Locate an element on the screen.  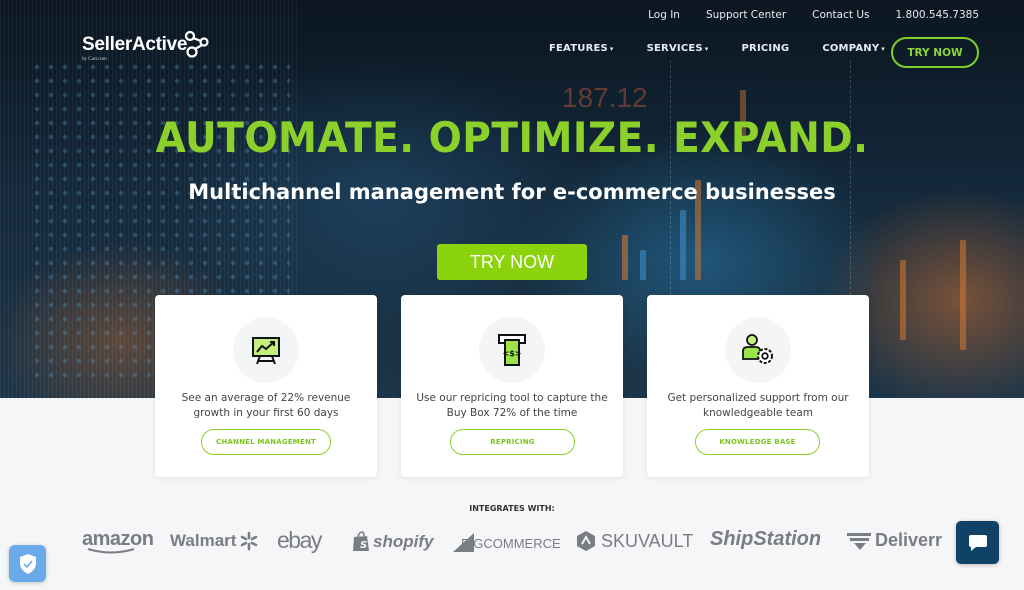
nav-label: FEATURES is located at coordinates (578, 48).